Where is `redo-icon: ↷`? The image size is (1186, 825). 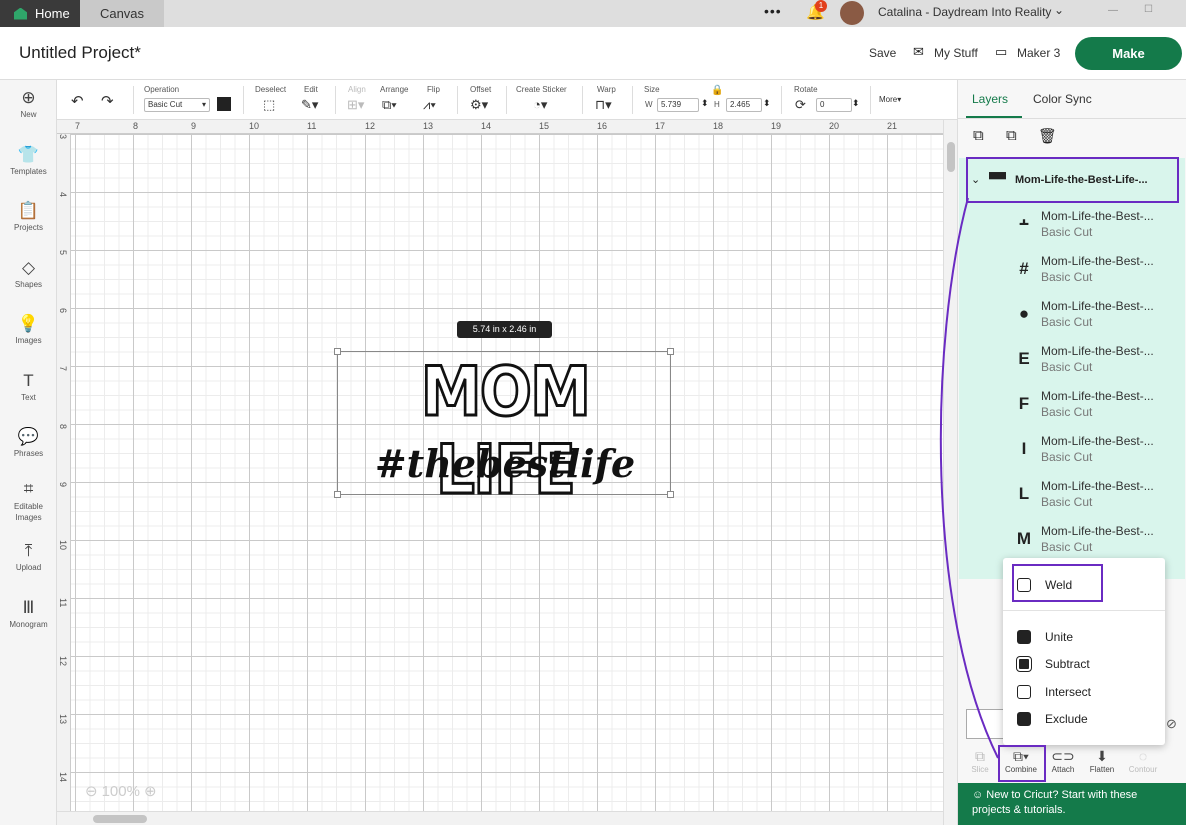 redo-icon: ↷ is located at coordinates (107, 101).